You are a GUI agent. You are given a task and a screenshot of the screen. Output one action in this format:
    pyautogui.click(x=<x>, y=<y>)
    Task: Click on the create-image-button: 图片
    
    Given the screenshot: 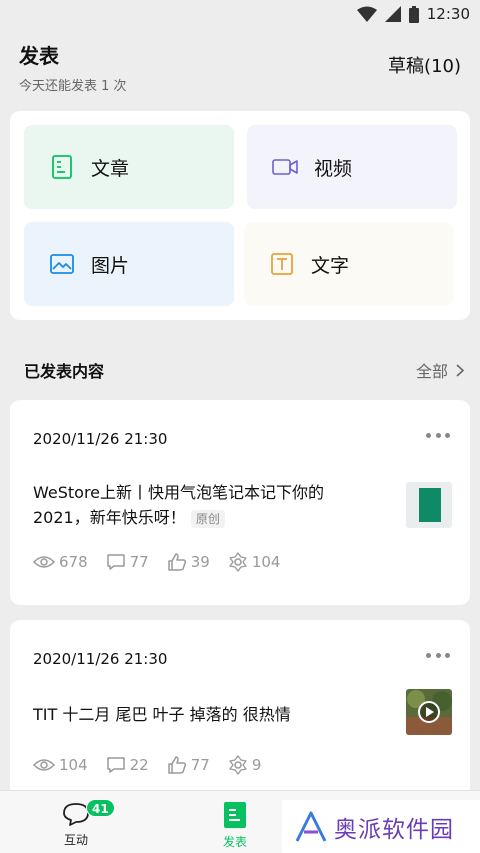 What is the action you would take?
    pyautogui.click(x=129, y=264)
    